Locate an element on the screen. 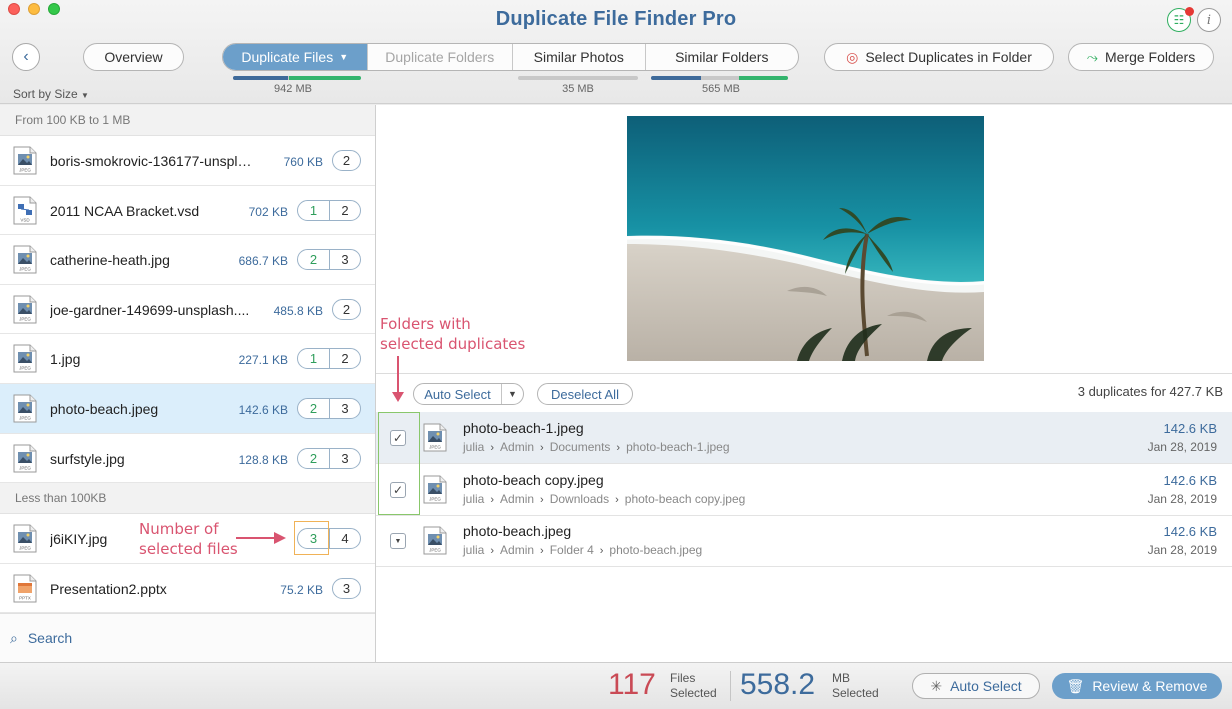  file-list-item: JPEG photo-beach.jpeg 142.6 KB 2 3 is located at coordinates (187, 408).